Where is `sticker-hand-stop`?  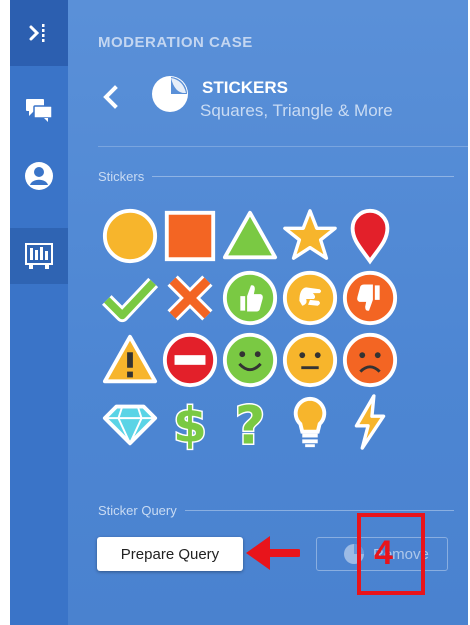 sticker-hand-stop is located at coordinates (310, 298).